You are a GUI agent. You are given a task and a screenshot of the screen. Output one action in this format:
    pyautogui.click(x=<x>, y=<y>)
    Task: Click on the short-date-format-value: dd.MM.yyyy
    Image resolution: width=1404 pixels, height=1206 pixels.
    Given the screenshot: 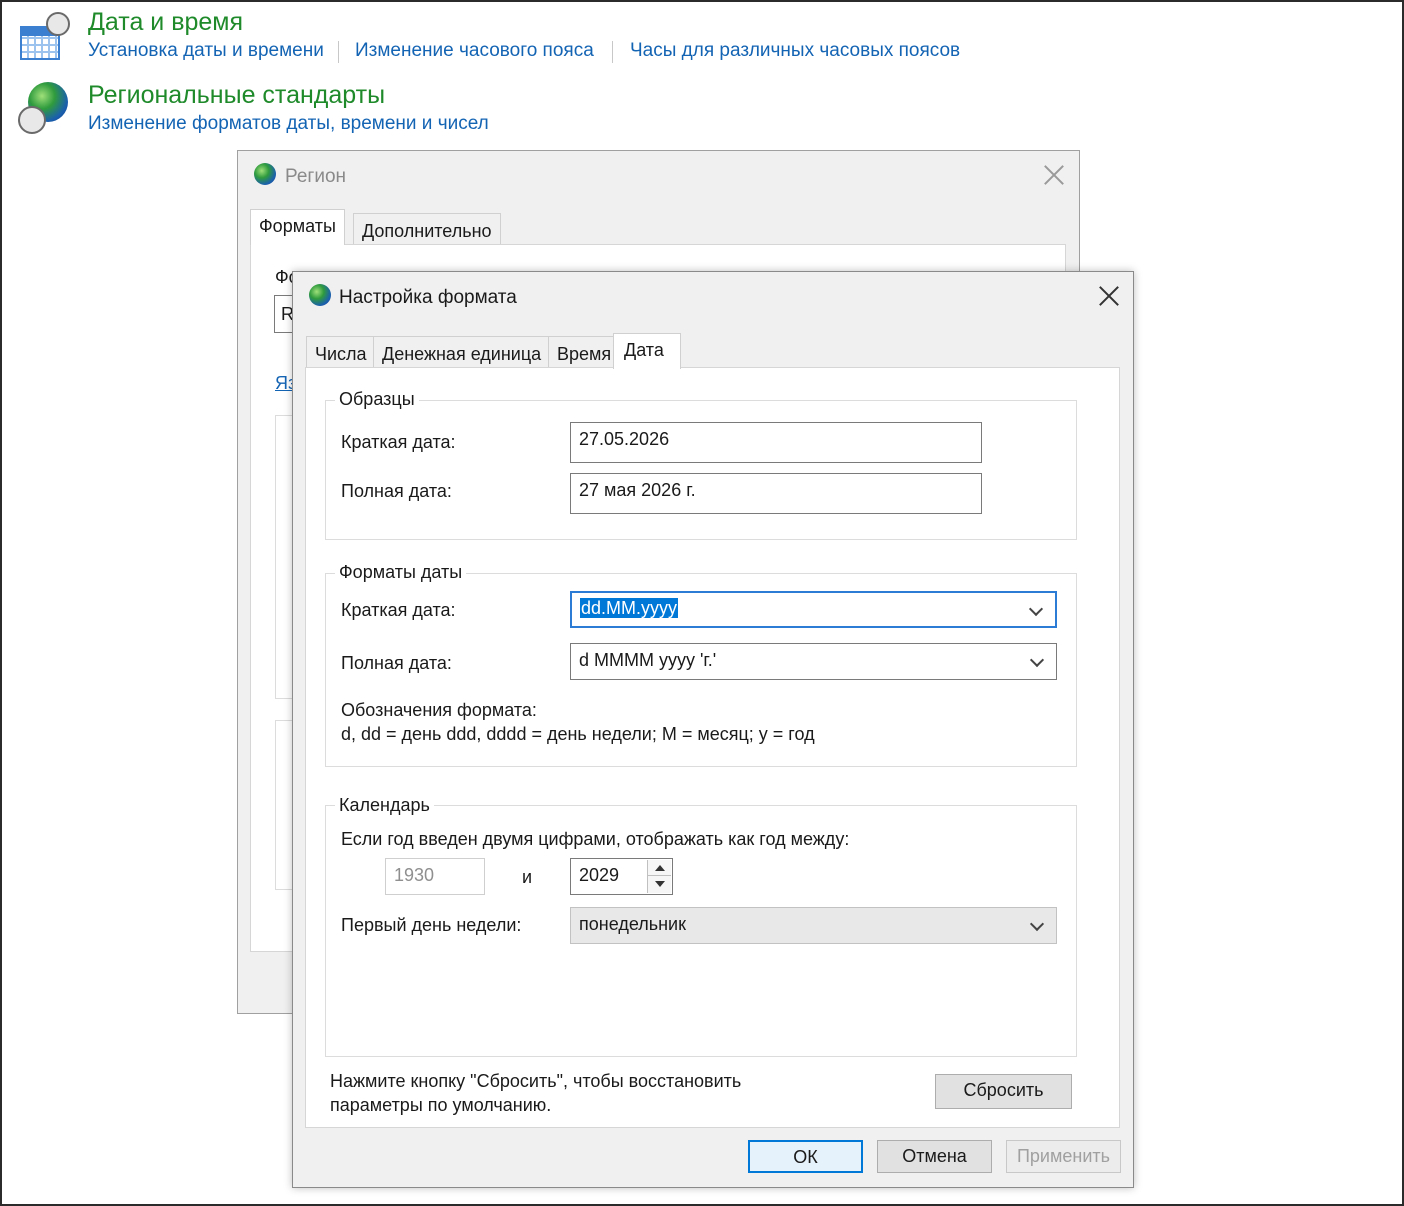 What is the action you would take?
    pyautogui.click(x=629, y=608)
    